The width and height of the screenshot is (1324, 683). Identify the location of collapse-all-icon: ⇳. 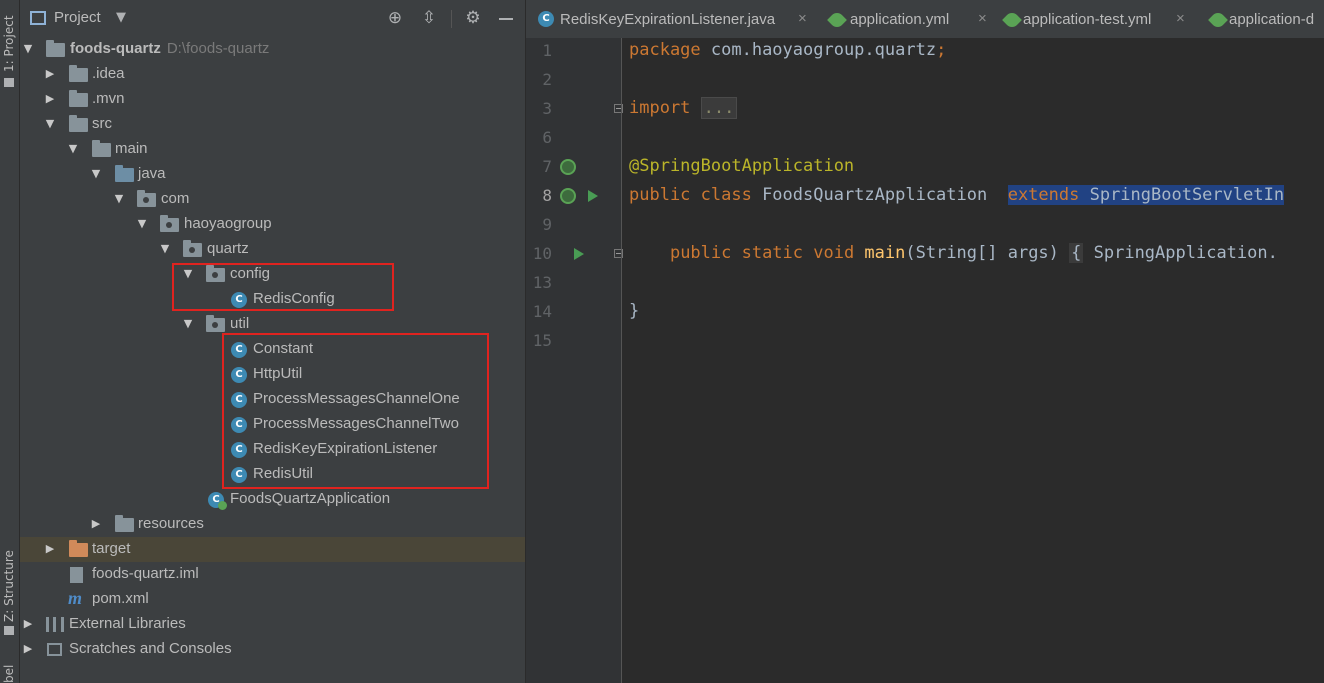
(429, 18).